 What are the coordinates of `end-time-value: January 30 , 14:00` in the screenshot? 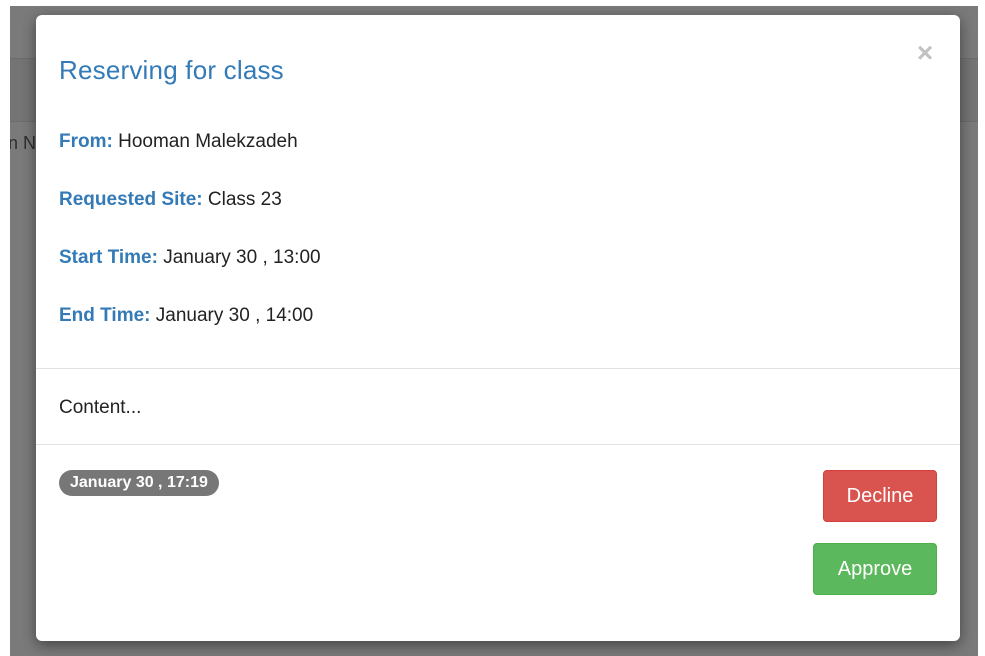 It's located at (234, 315).